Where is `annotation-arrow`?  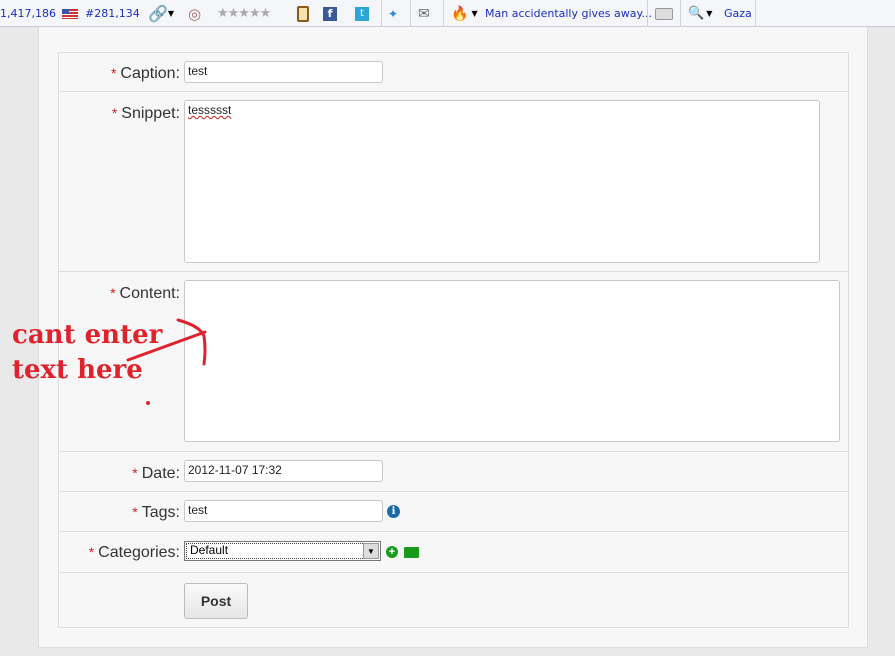 annotation-arrow is located at coordinates (166, 361).